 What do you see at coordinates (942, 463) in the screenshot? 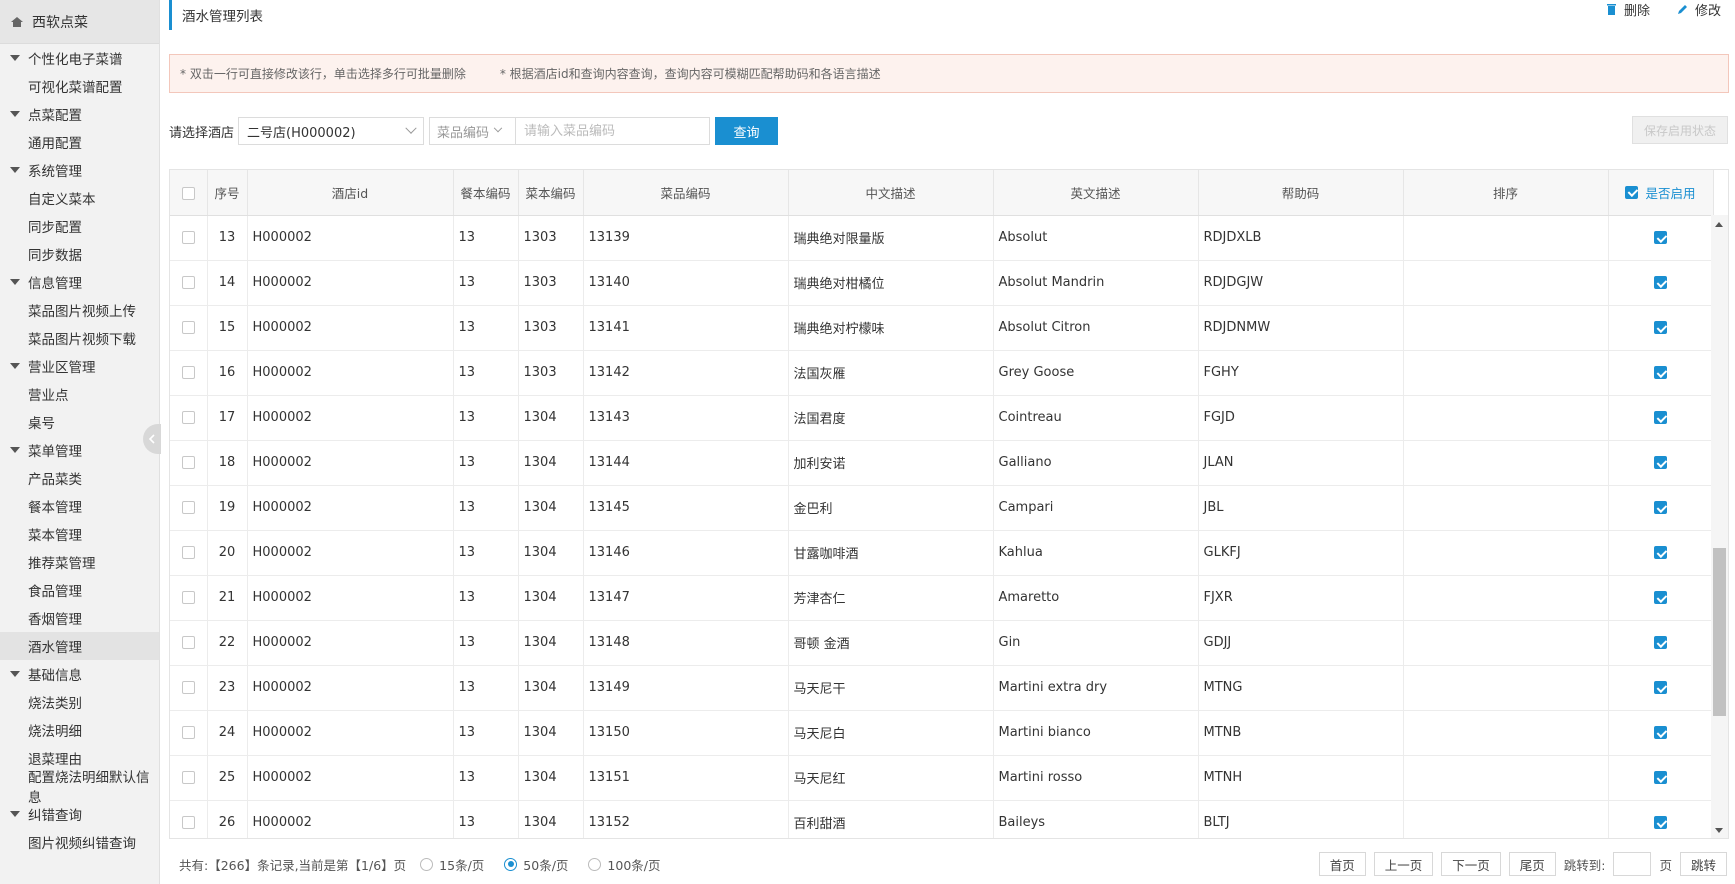
I see `table-row: 18 H000002 13 1304 13144 加利安诺 Galliano JLAN` at bounding box center [942, 463].